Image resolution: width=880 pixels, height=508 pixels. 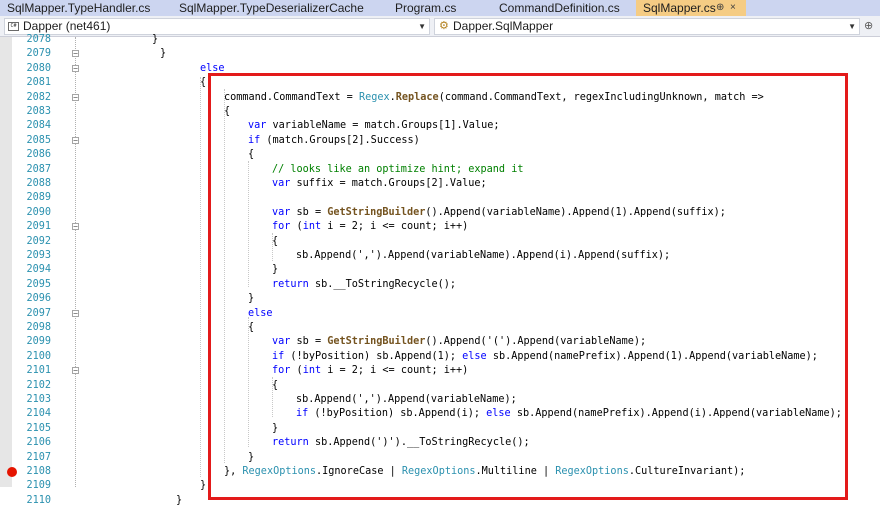 What do you see at coordinates (868, 26) in the screenshot?
I see `split-editor-icon: ⊕` at bounding box center [868, 26].